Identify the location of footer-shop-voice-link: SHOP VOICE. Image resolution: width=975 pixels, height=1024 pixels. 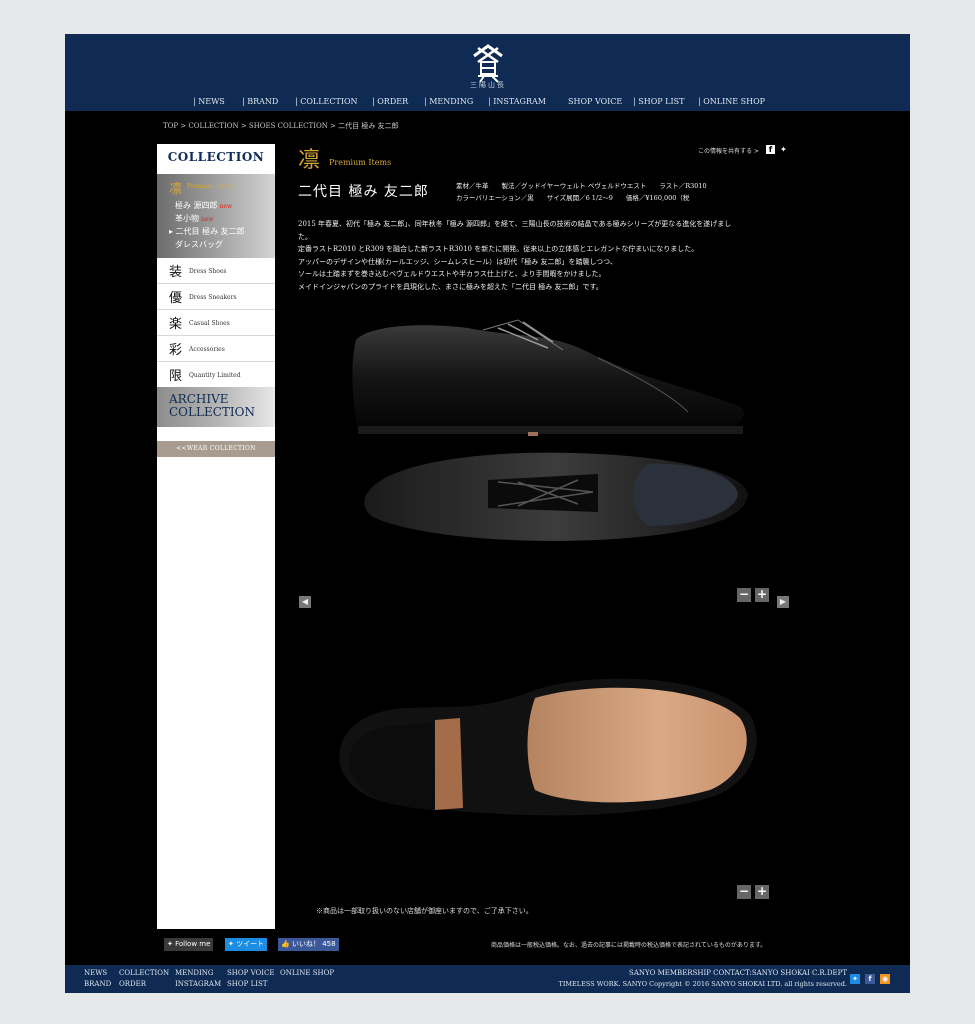
(250, 973).